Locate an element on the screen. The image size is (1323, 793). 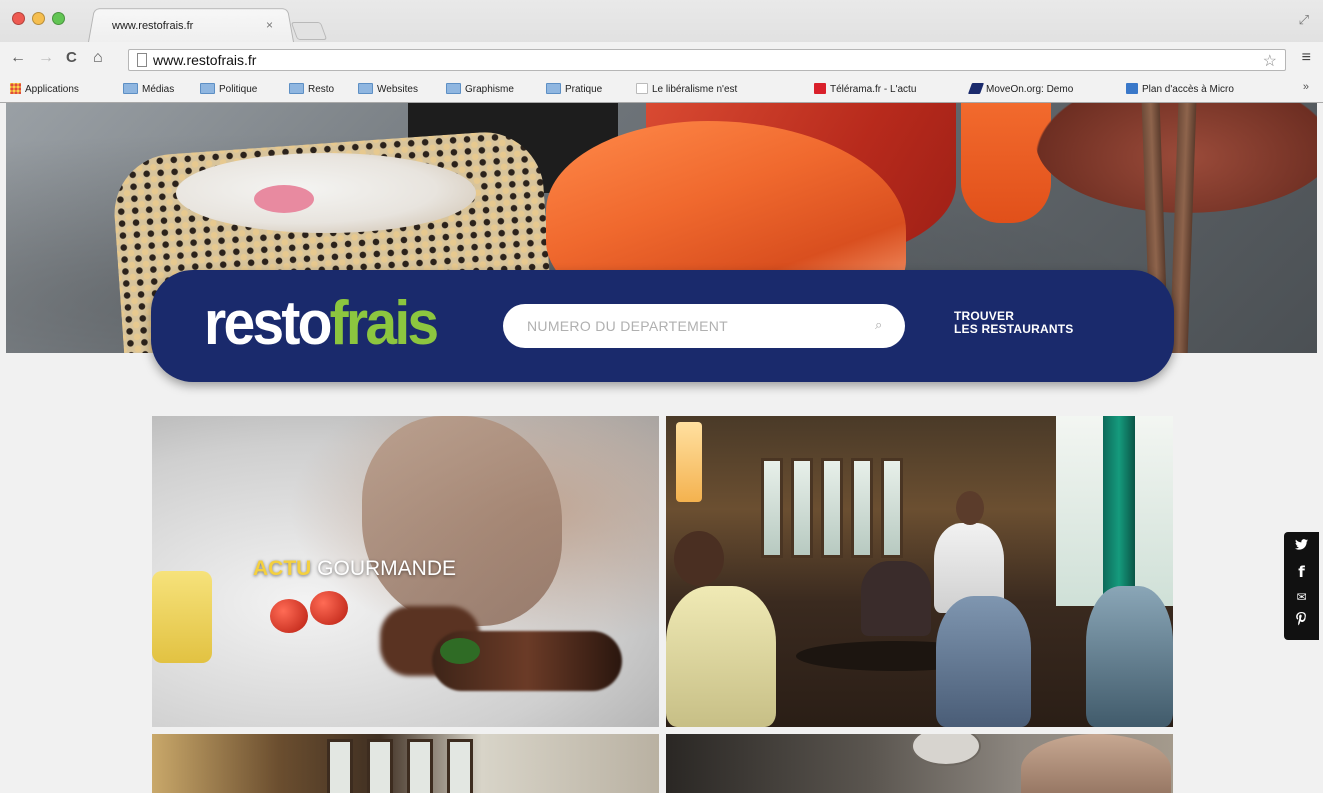
zoom-window-button is located at coordinates (58, 18).